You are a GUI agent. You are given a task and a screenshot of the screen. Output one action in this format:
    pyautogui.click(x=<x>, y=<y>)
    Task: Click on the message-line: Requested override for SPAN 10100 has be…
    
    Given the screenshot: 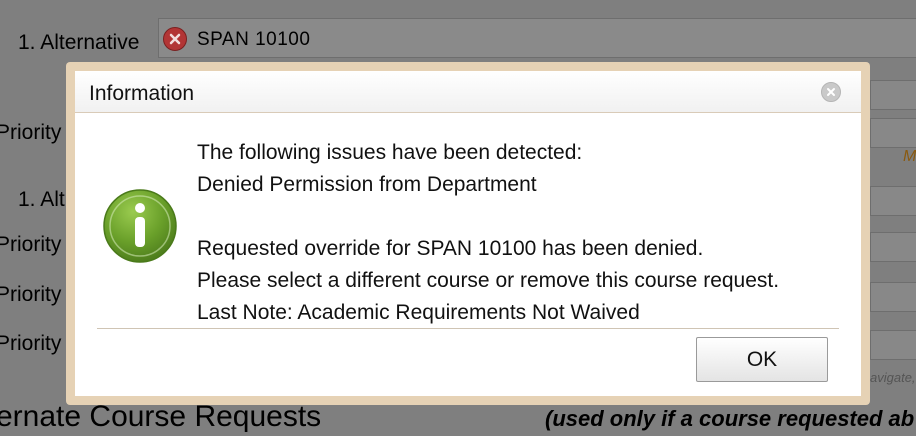 What is the action you would take?
    pyautogui.click(x=450, y=248)
    